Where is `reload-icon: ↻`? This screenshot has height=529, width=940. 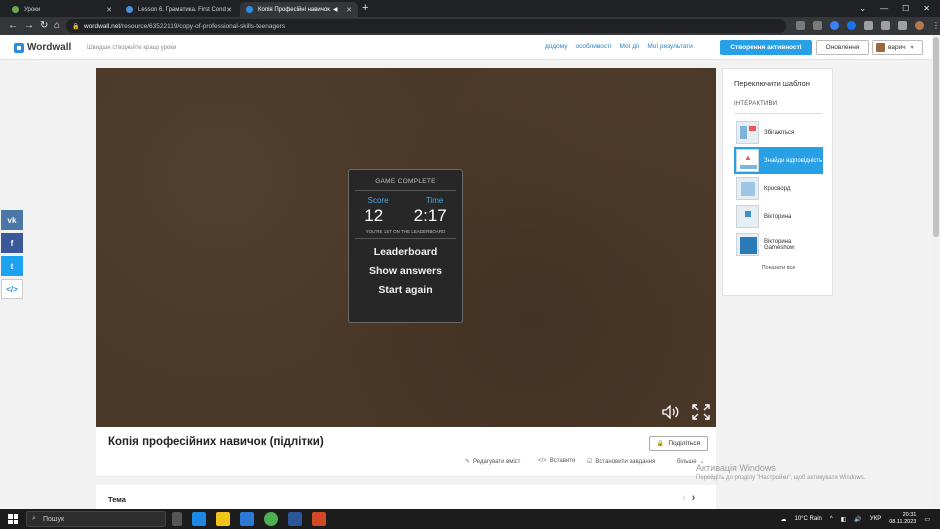 reload-icon: ↻ is located at coordinates (44, 26).